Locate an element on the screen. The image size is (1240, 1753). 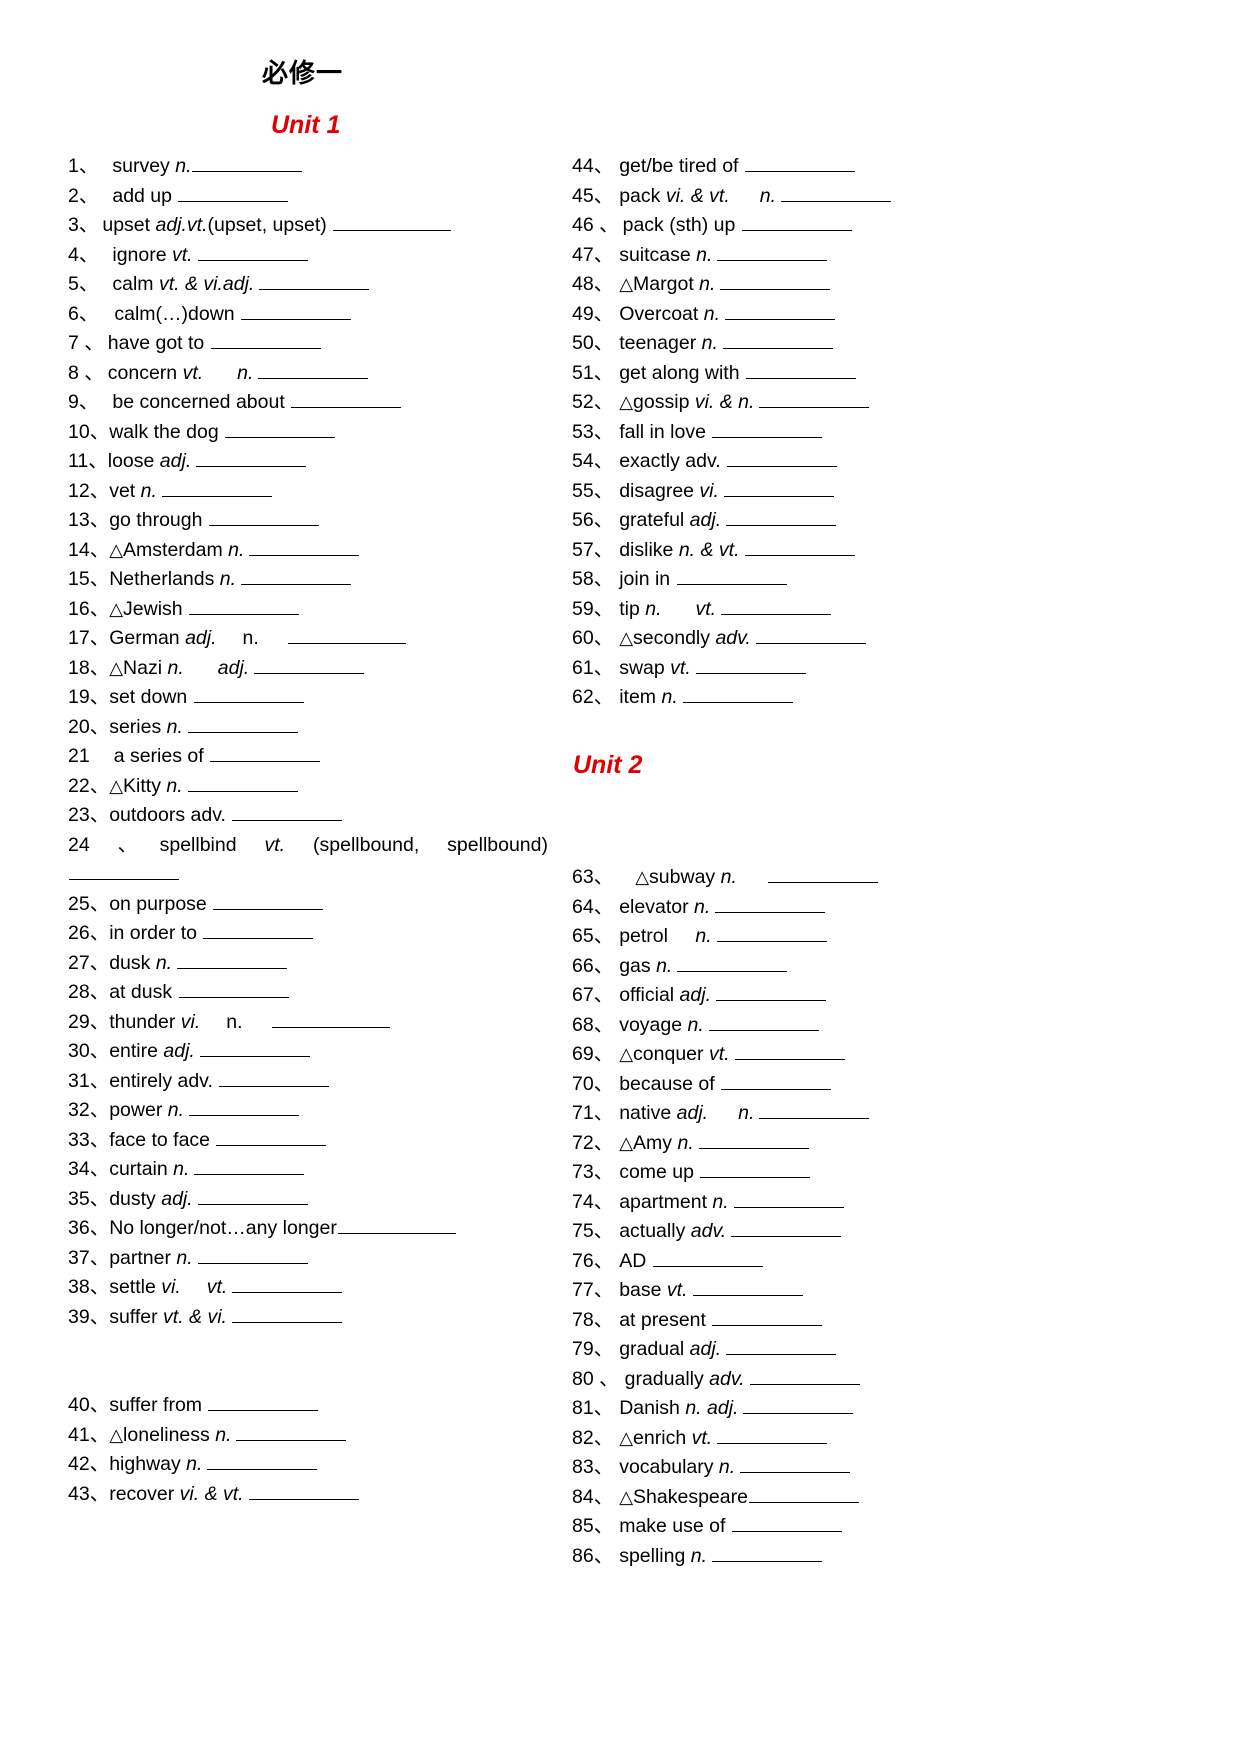
vocab-entry: 18、△Nazi n. adj. is located at coordinates (308, 669).